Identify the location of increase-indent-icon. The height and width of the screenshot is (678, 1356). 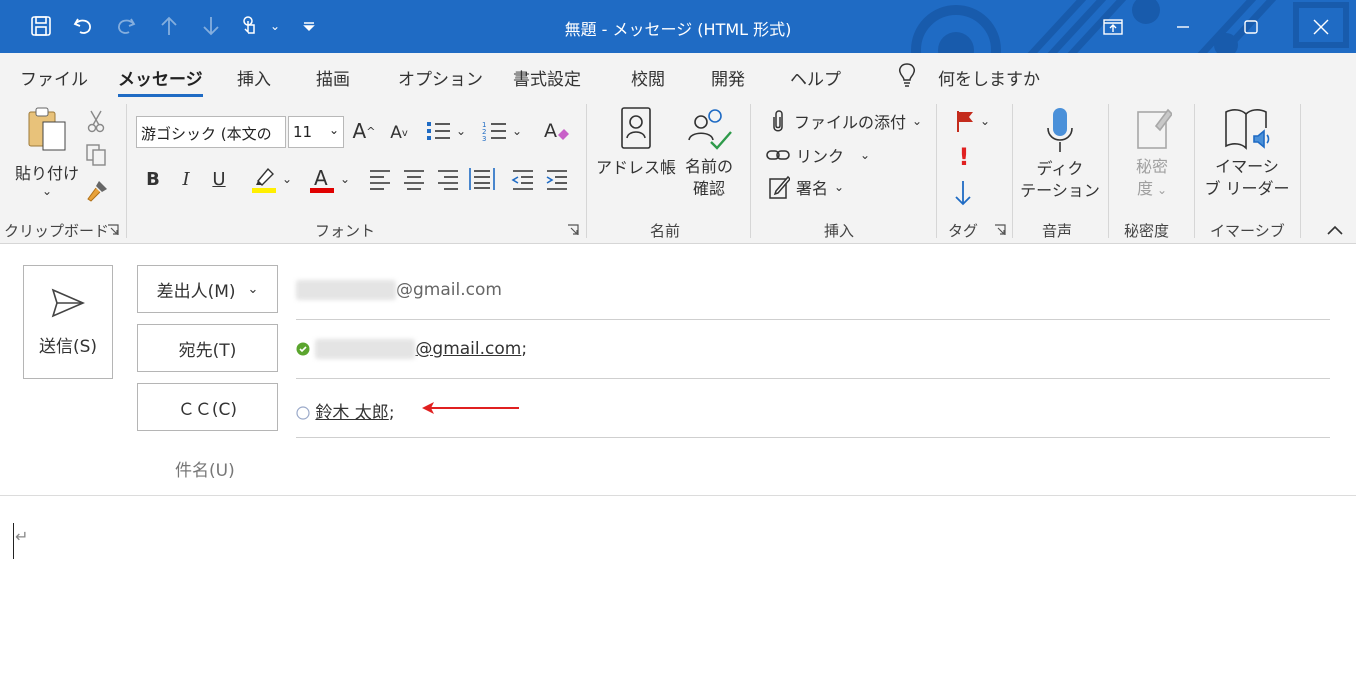
(557, 179).